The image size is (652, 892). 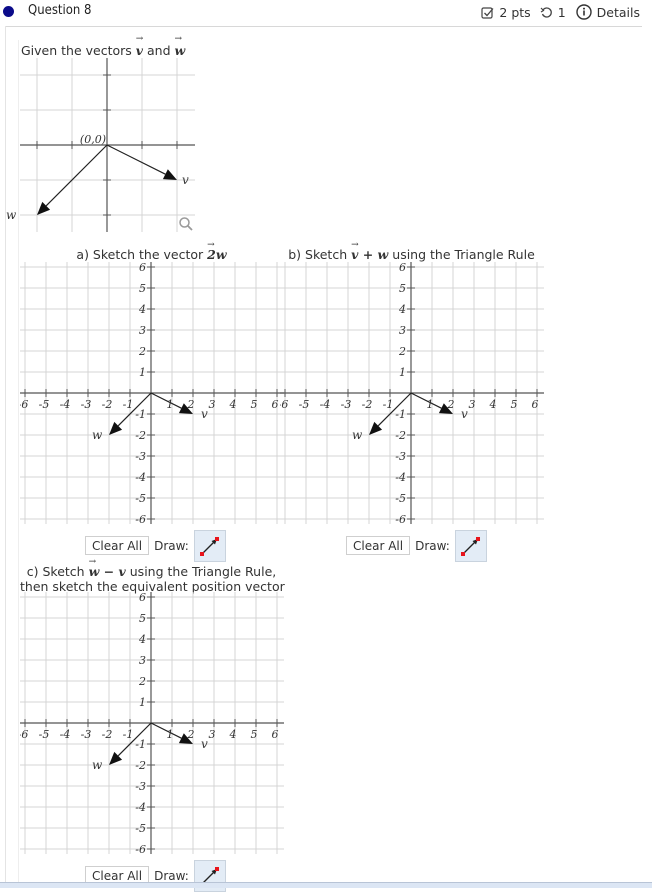 I want to click on checkbox-icon, so click(x=487, y=12).